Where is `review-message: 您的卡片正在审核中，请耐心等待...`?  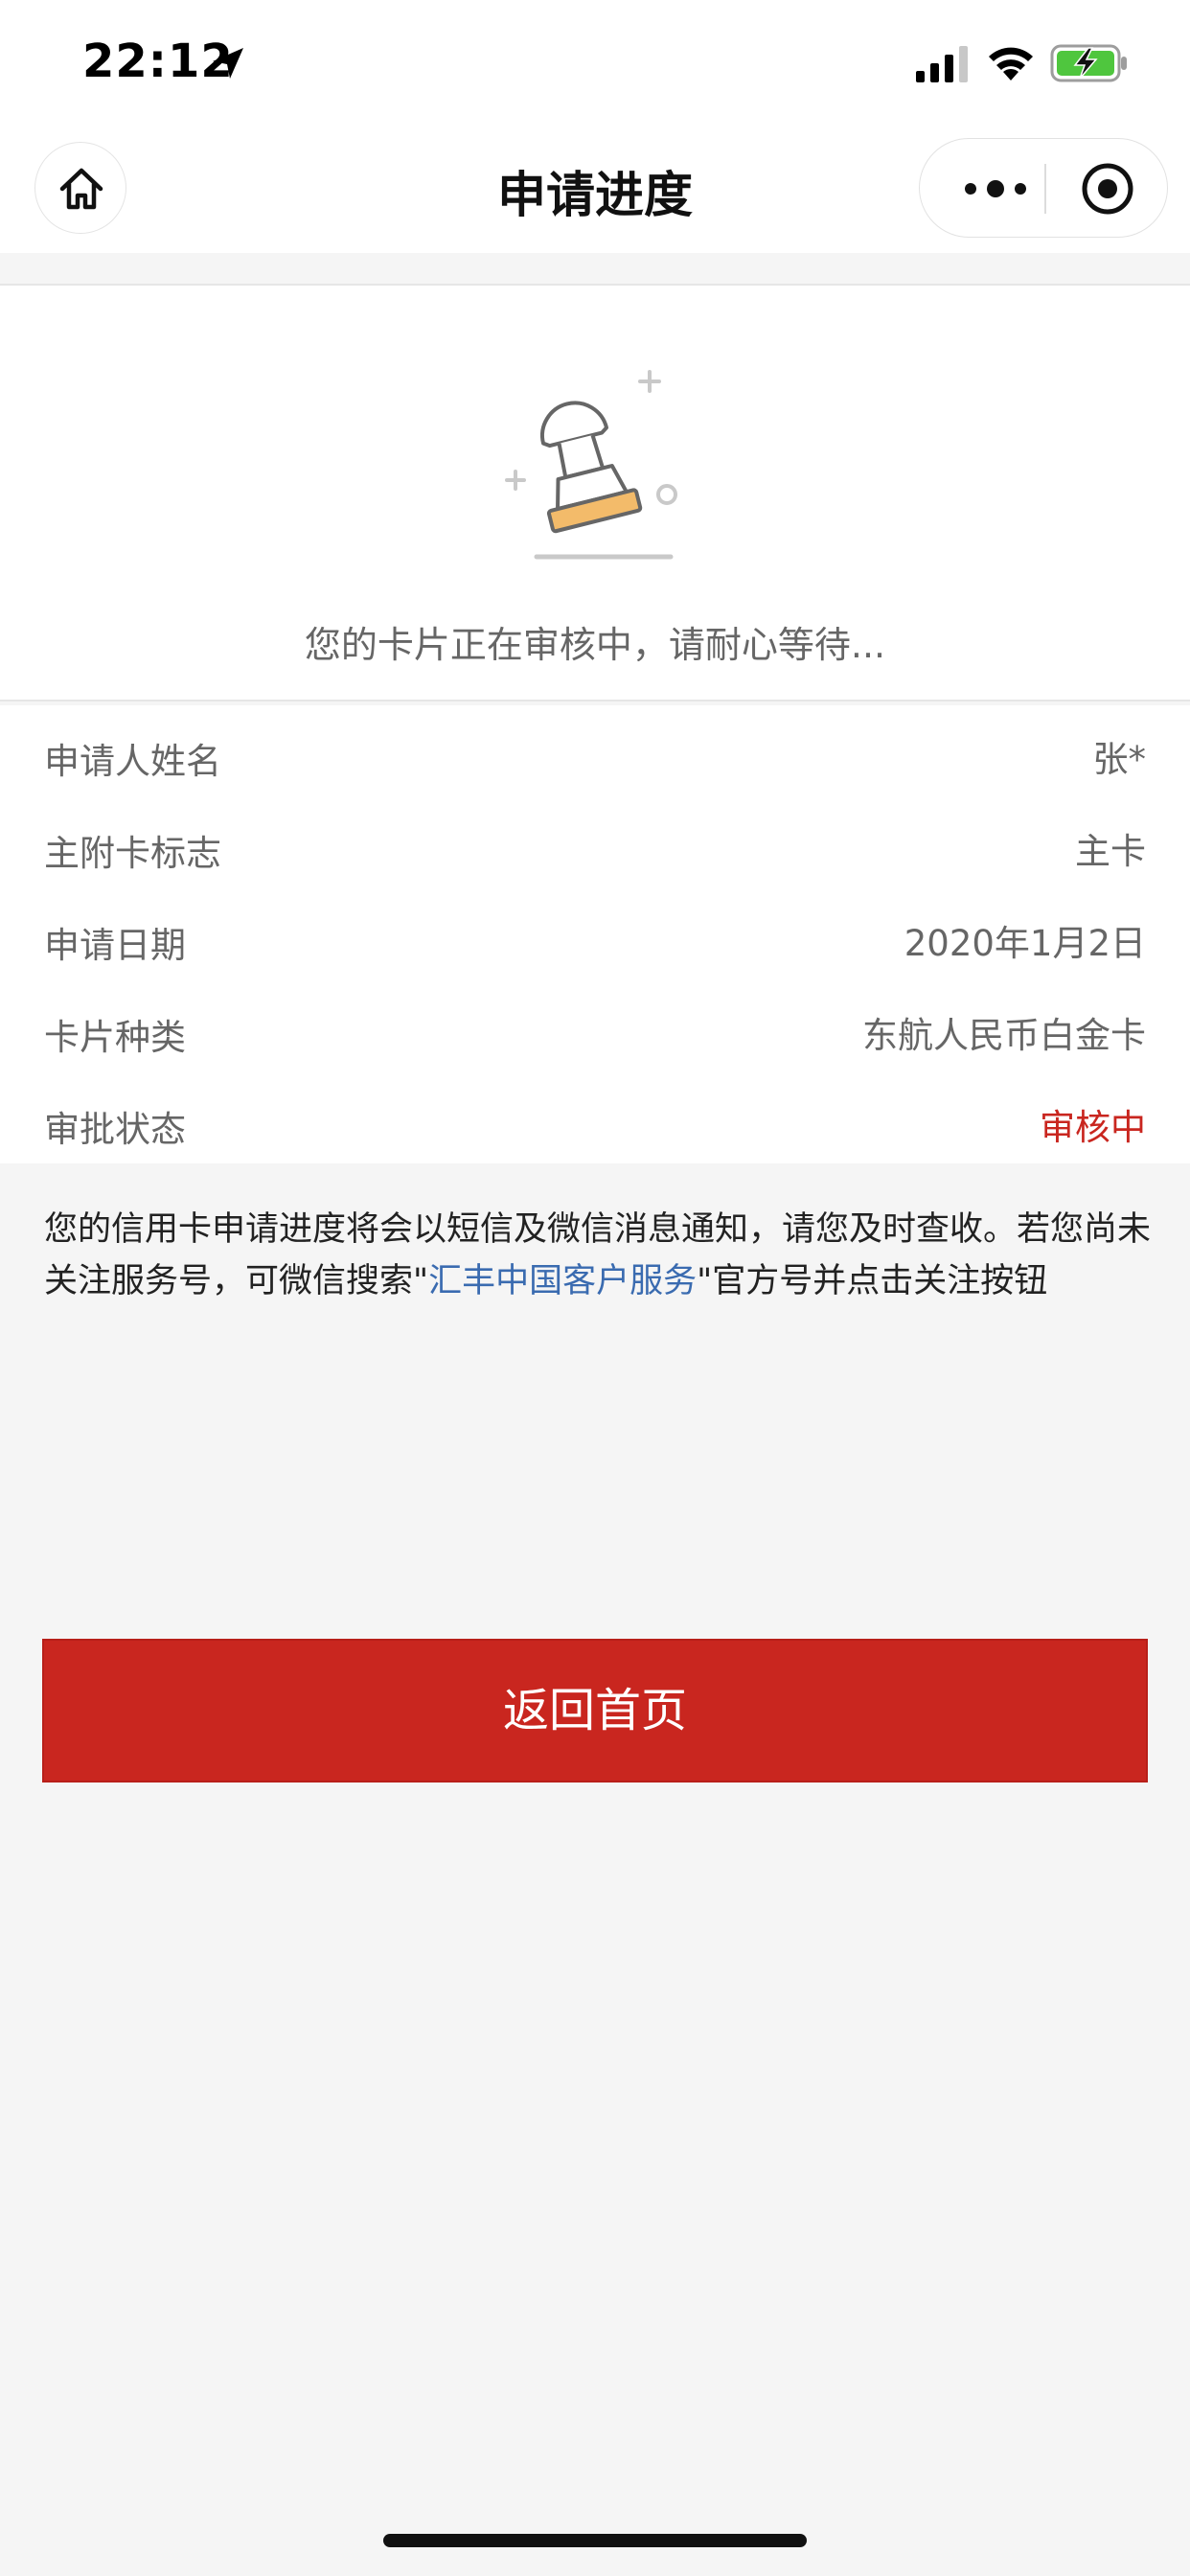 review-message: 您的卡片正在审核中，请耐心等待... is located at coordinates (595, 645).